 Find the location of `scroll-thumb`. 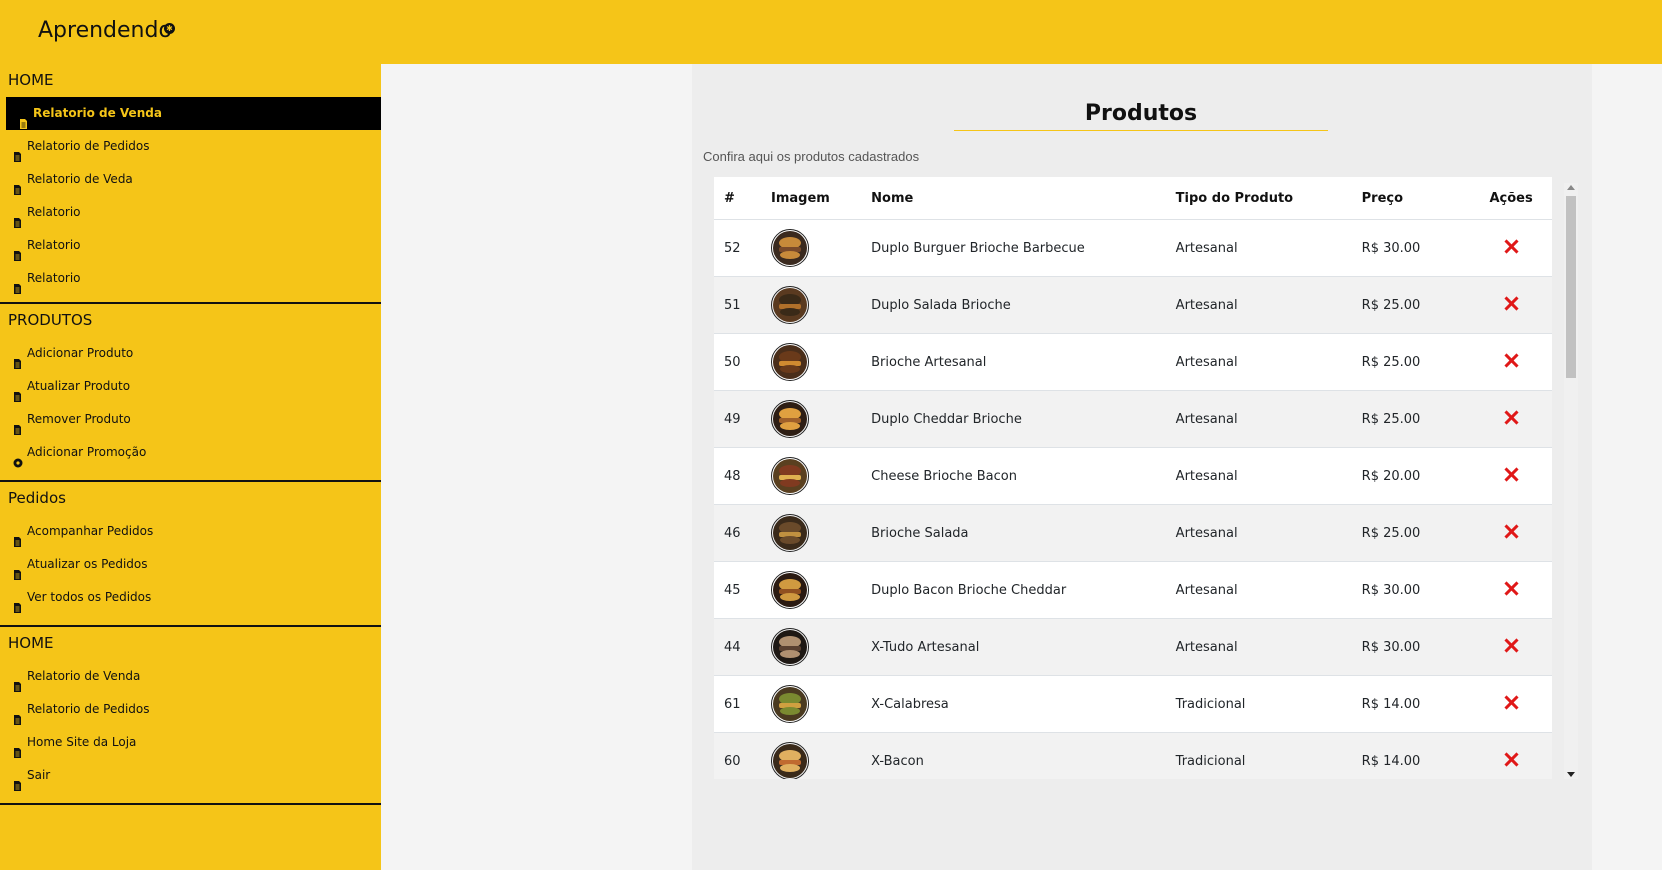

scroll-thumb is located at coordinates (1571, 287).